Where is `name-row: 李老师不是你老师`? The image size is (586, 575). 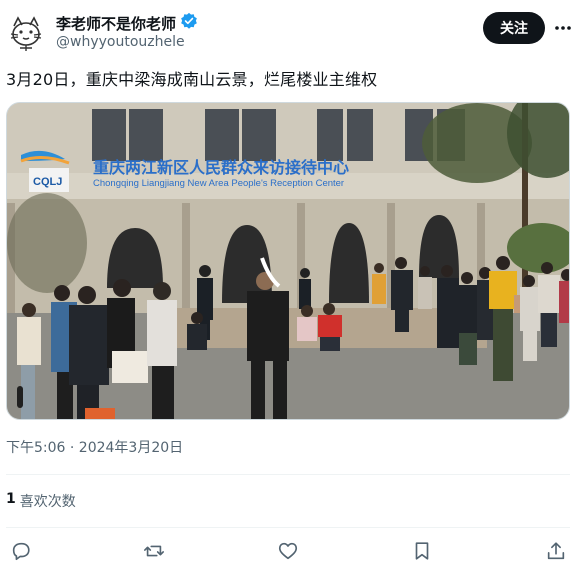 name-row: 李老师不是你老师 is located at coordinates (127, 23).